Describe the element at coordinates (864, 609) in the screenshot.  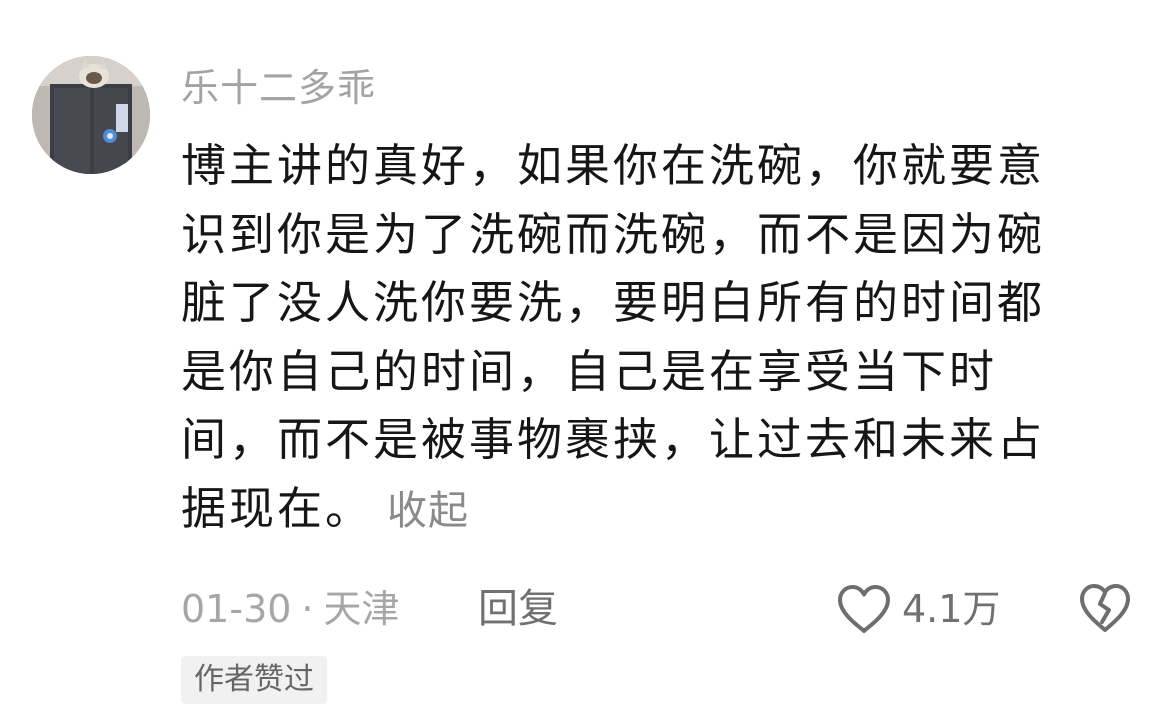
I see `heart-outline-icon` at that location.